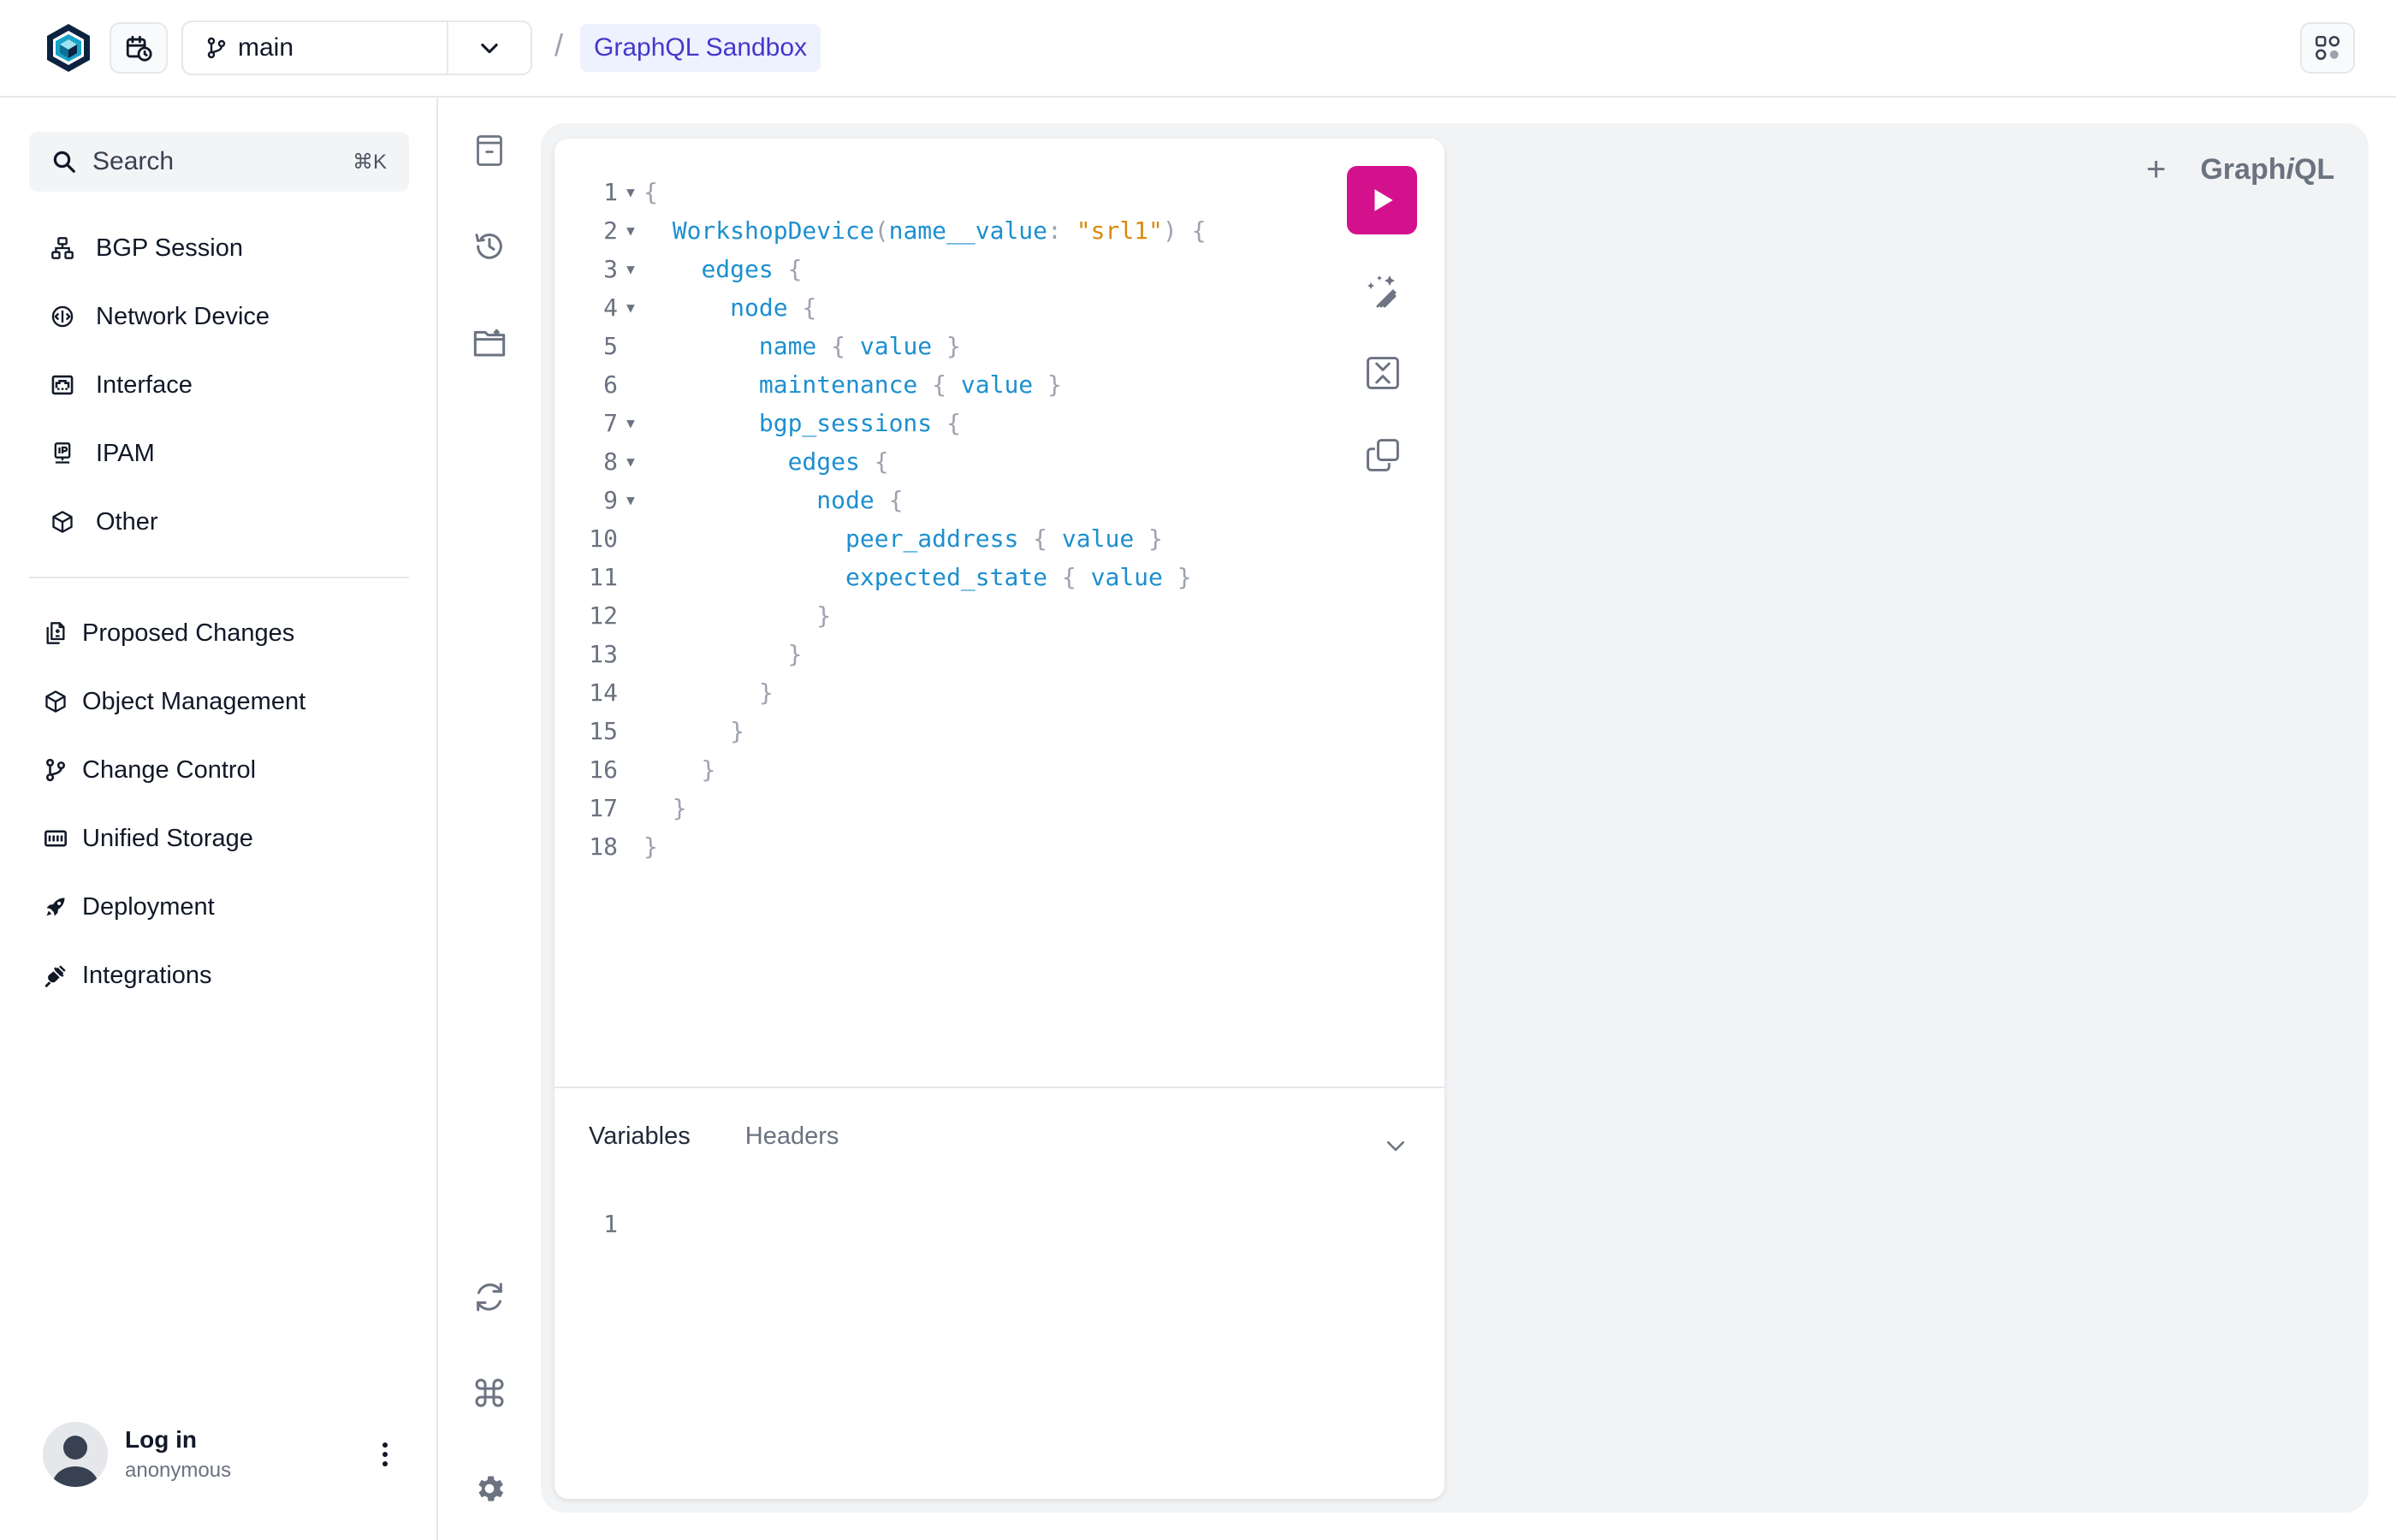  Describe the element at coordinates (604, 731) in the screenshot. I see `line-number: 15` at that location.